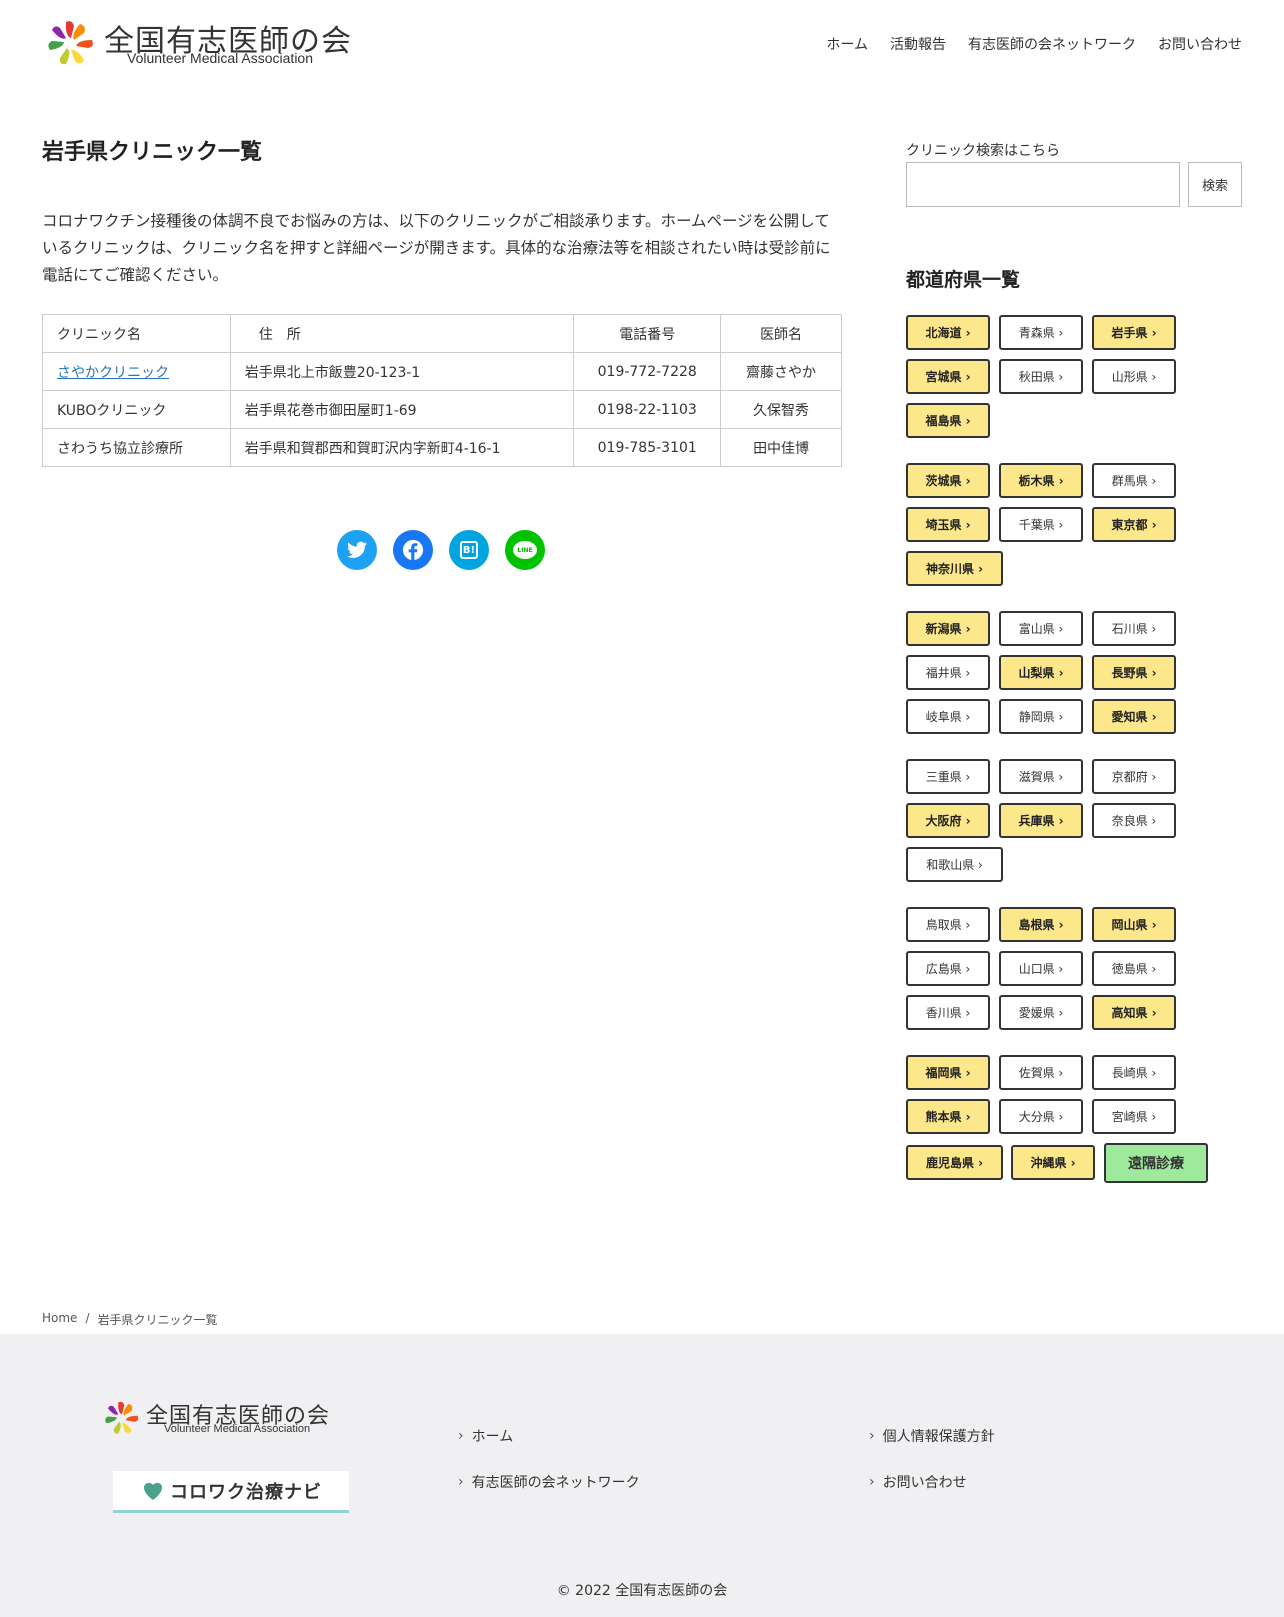 This screenshot has height=1617, width=1284. What do you see at coordinates (1041, 924) in the screenshot?
I see `pref-button-shimane: 島根県 ›` at bounding box center [1041, 924].